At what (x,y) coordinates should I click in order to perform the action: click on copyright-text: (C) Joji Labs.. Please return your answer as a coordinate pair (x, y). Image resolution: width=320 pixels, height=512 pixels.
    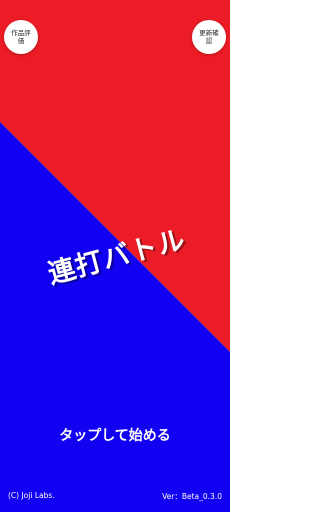
    Looking at the image, I should click on (31, 495).